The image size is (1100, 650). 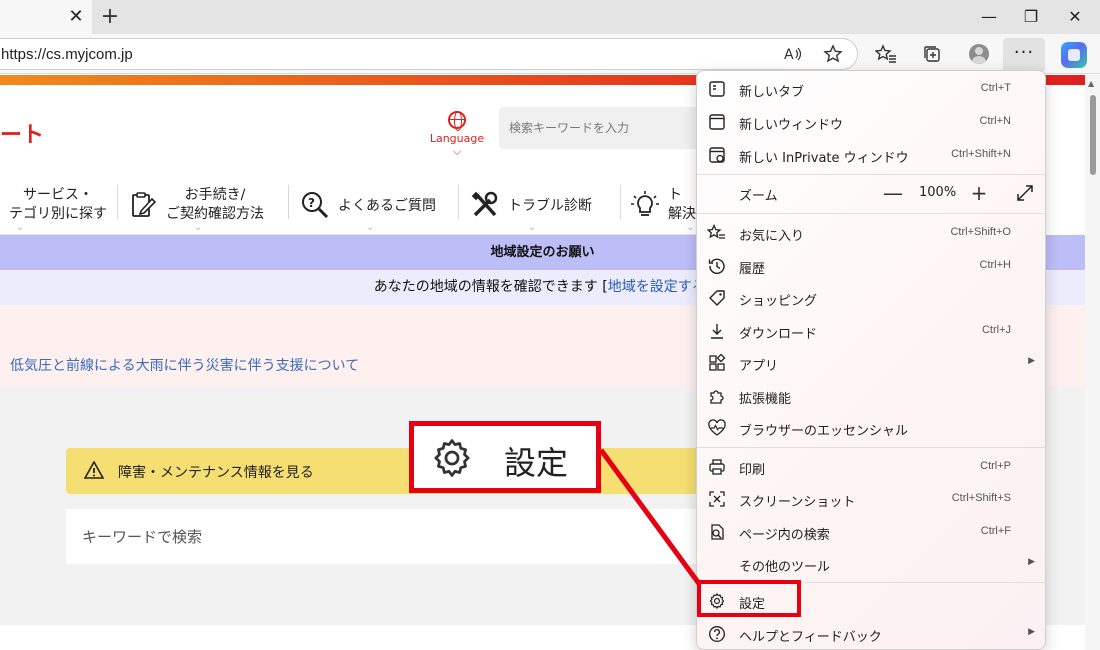 I want to click on settings-callout: 設定, so click(x=505, y=457).